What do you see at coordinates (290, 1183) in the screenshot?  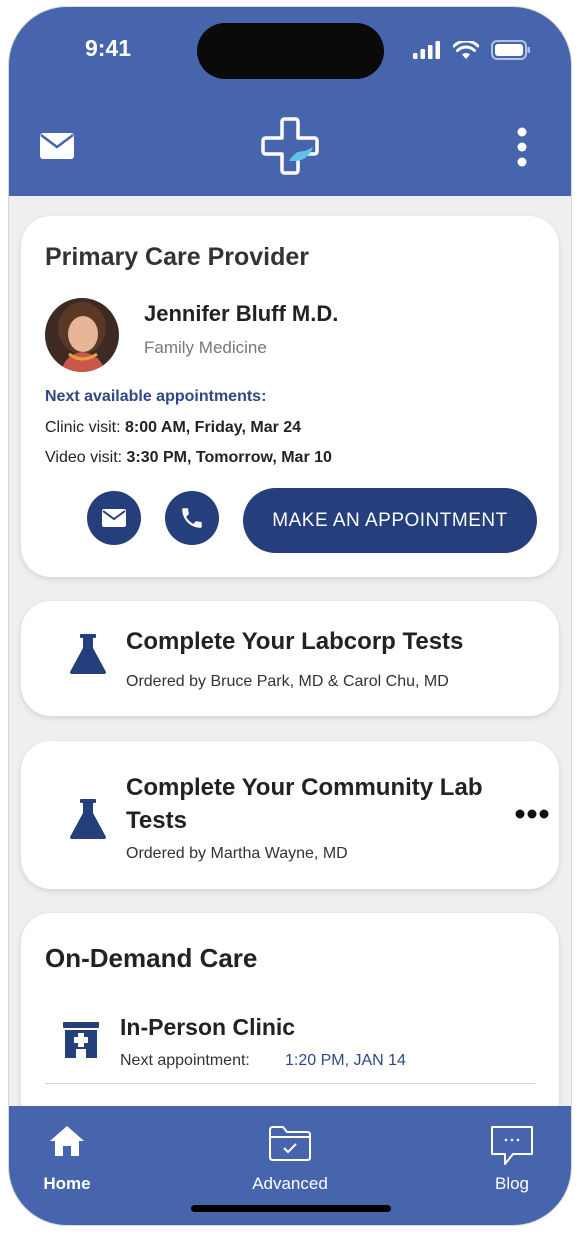 I see `tab-advanced-label: Advanced` at bounding box center [290, 1183].